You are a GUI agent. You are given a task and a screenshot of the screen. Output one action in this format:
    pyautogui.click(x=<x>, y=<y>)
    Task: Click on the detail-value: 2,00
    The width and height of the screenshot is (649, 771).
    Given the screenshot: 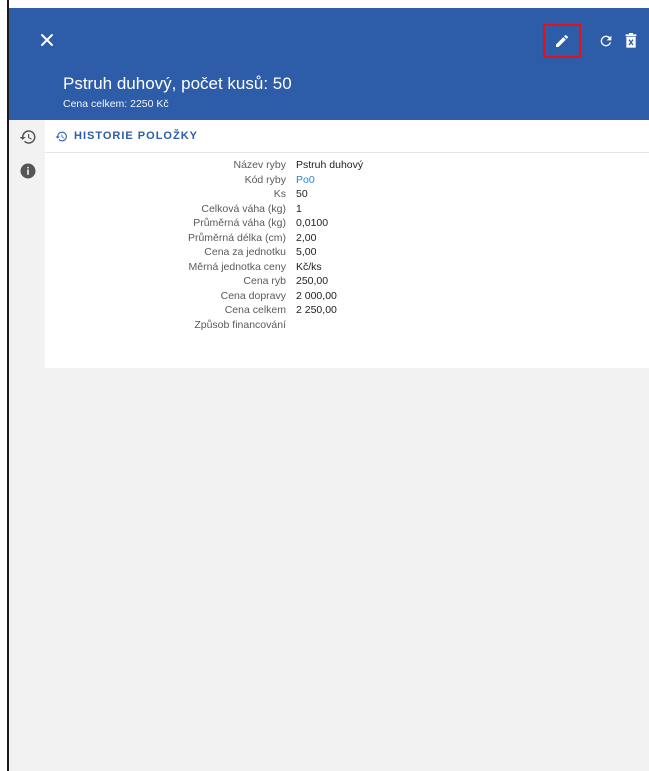 What is the action you would take?
    pyautogui.click(x=306, y=237)
    